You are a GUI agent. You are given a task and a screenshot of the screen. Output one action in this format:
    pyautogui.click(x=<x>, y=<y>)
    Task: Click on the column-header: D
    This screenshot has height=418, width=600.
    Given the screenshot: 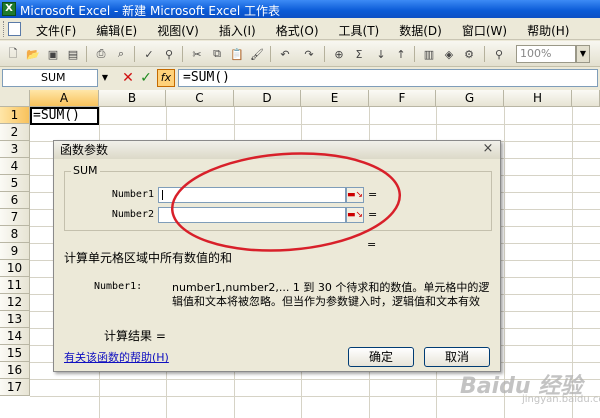 What is the action you would take?
    pyautogui.click(x=267, y=98)
    